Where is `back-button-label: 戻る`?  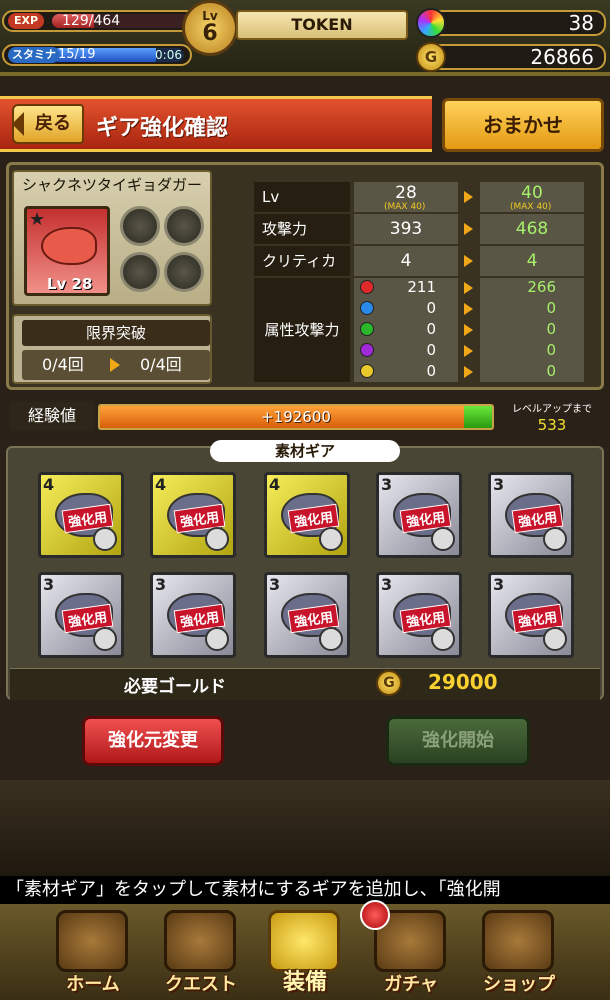
back-button-label: 戻る is located at coordinates (53, 123).